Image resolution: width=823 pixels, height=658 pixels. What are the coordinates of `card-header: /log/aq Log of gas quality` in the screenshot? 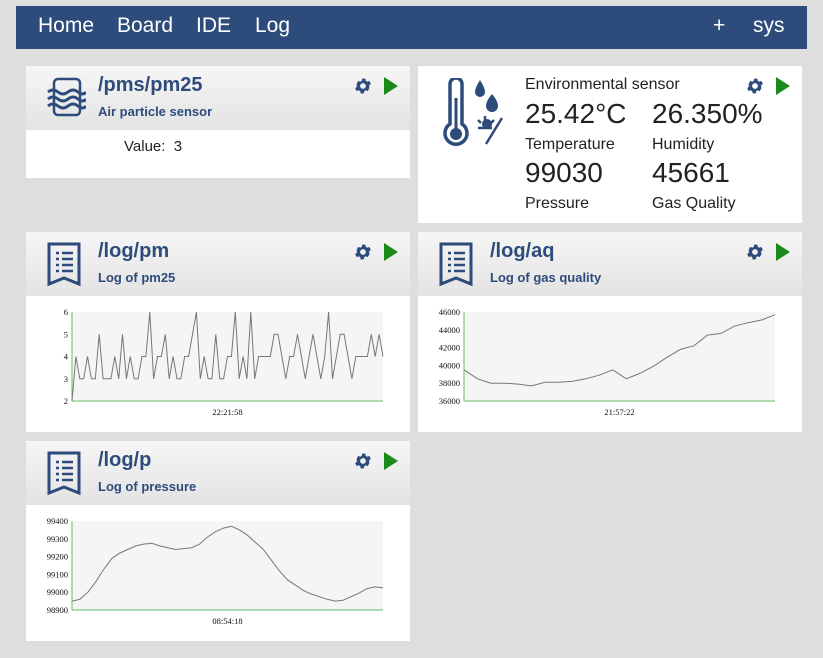 It's located at (610, 264).